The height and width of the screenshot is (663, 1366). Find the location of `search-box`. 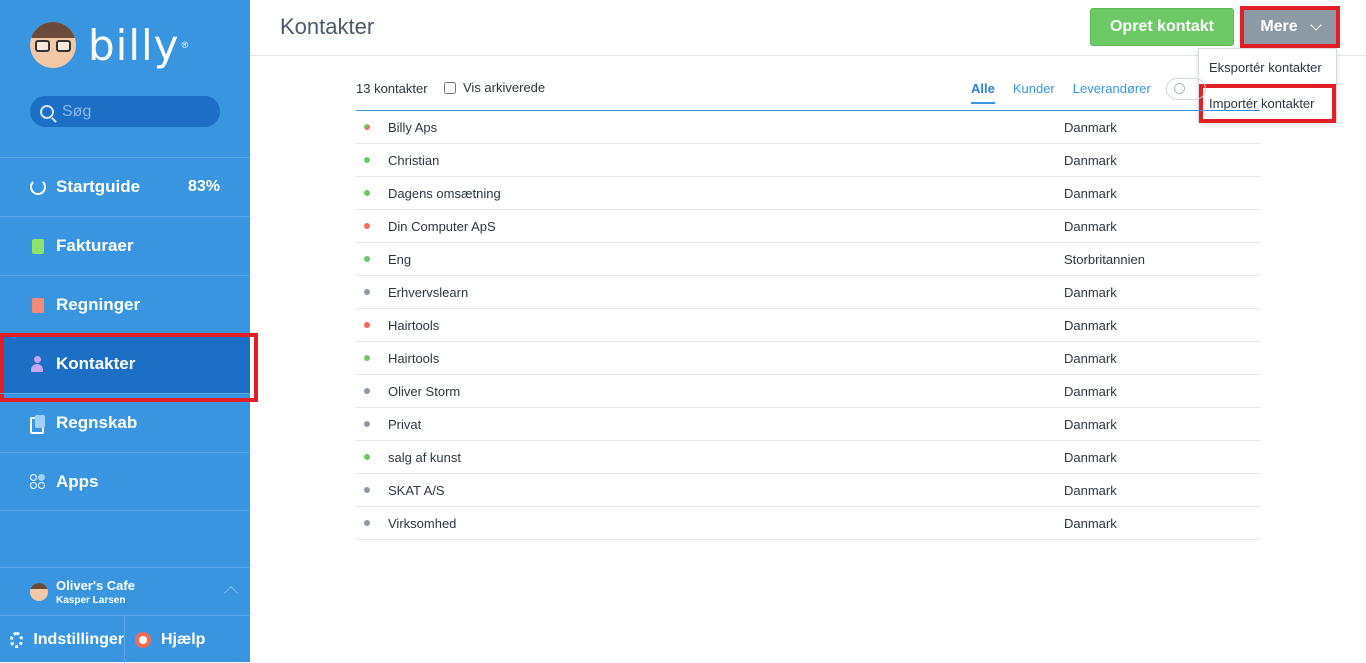

search-box is located at coordinates (125, 111).